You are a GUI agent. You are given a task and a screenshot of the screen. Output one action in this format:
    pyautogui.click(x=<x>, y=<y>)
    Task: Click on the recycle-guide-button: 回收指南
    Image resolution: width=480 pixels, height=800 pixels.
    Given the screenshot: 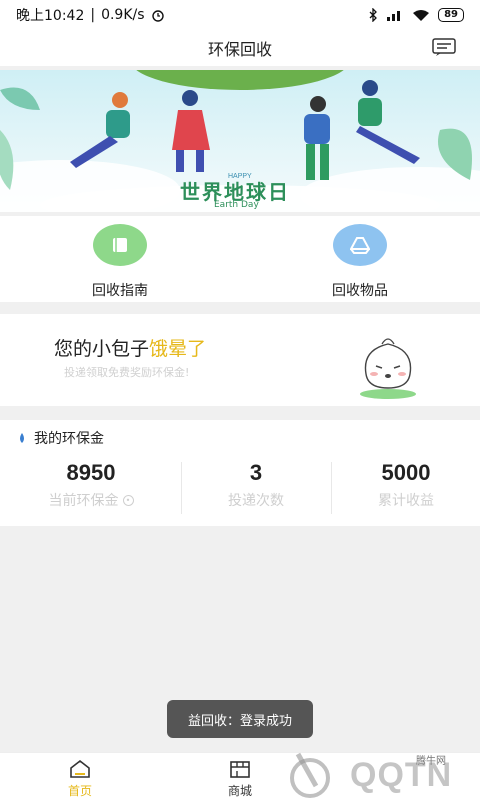 What is the action you would take?
    pyautogui.click(x=120, y=262)
    